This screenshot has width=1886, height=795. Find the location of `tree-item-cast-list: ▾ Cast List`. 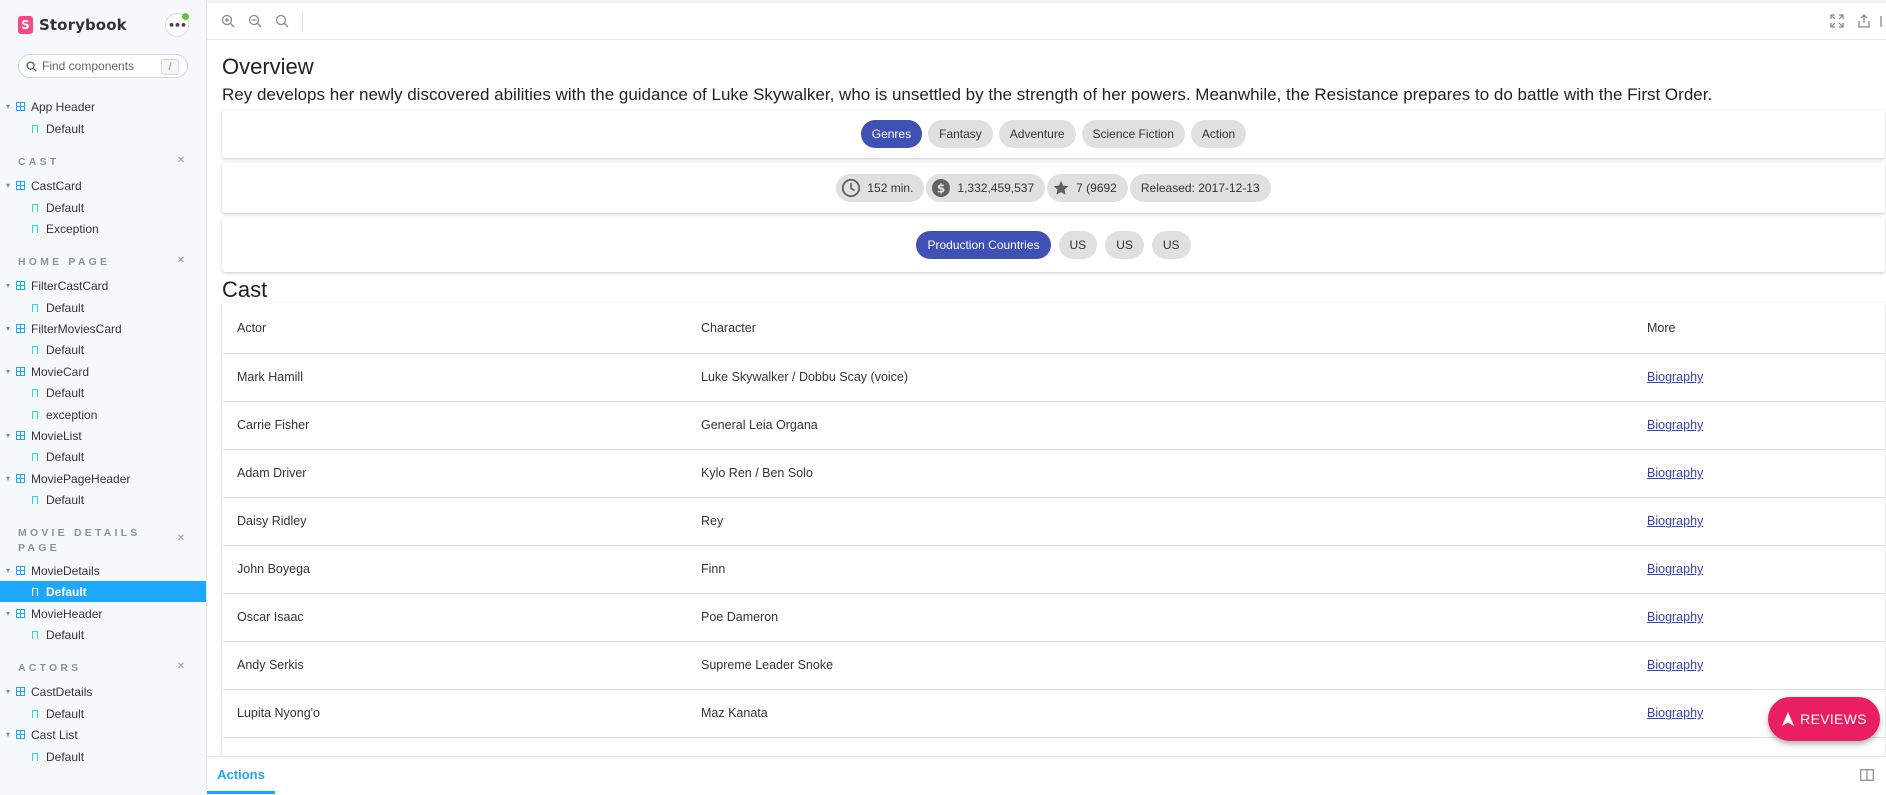

tree-item-cast-list: ▾ Cast List is located at coordinates (103, 734).